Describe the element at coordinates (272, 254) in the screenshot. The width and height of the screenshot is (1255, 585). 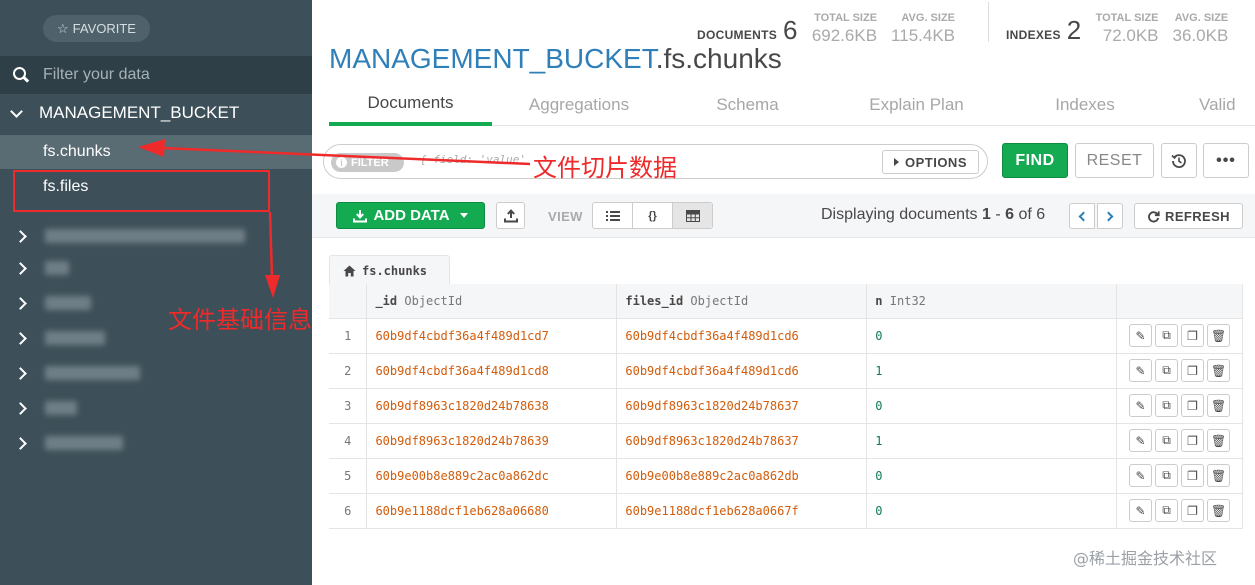
I see `arrow-to-files-note` at that location.